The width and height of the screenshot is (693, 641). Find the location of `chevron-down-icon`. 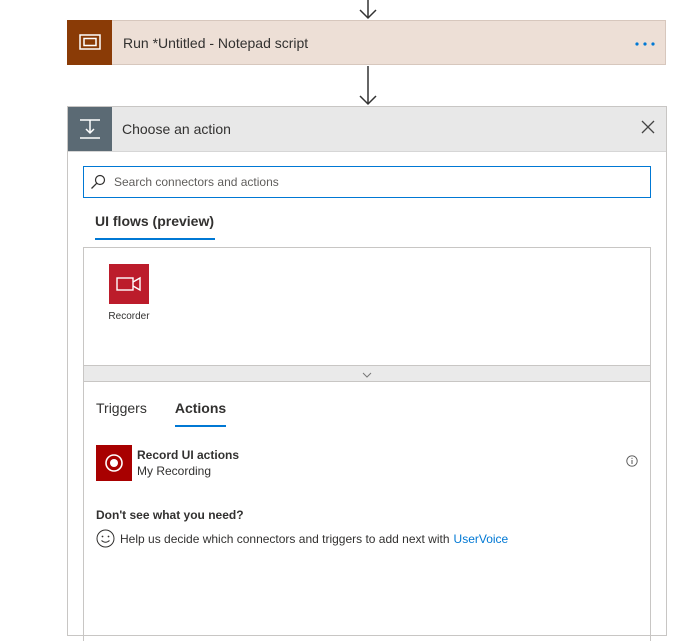

chevron-down-icon is located at coordinates (367, 374).